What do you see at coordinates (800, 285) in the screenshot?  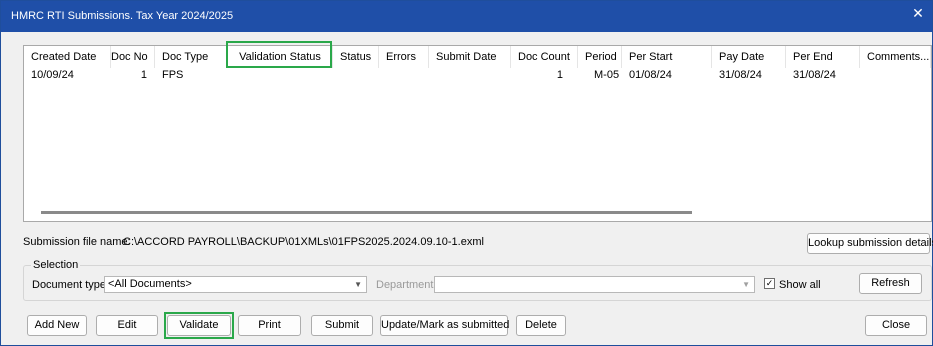 I see `show-all-label: Show all` at bounding box center [800, 285].